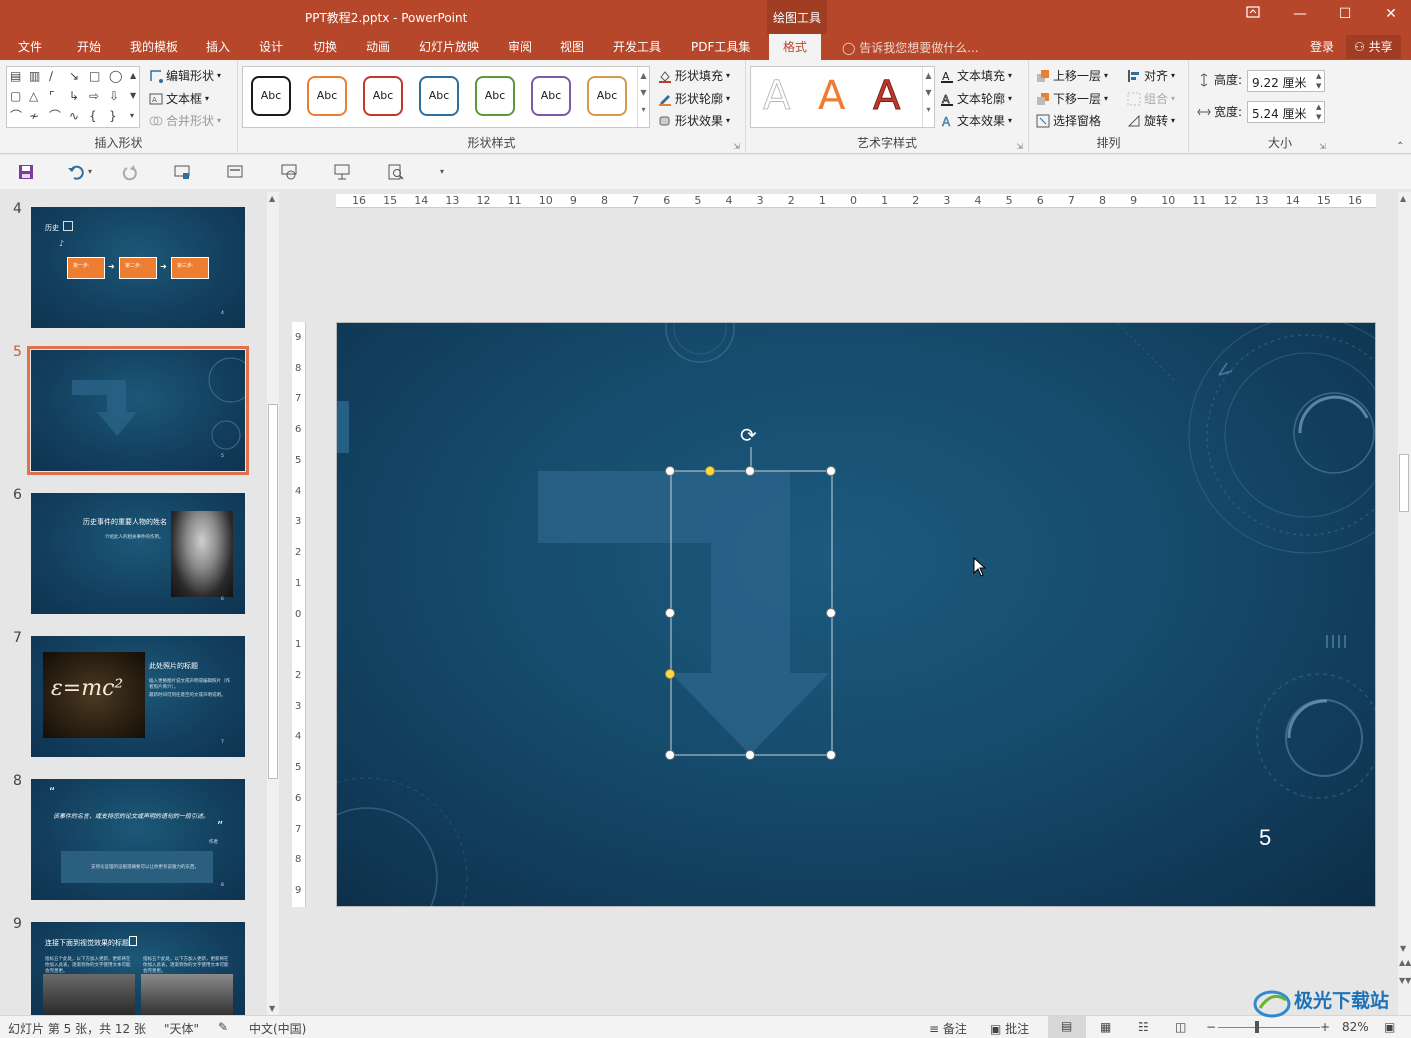 Image resolution: width=1411 pixels, height=1038 pixels. I want to click on arrow-line-shape-icon: ↘, so click(74, 76).